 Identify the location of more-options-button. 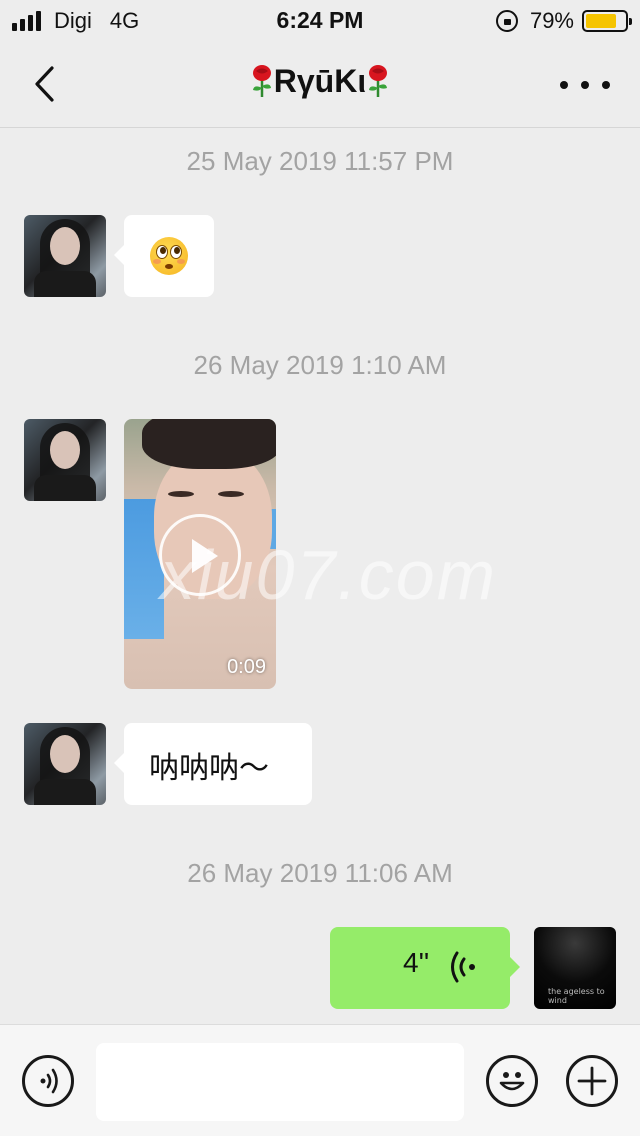
(585, 85).